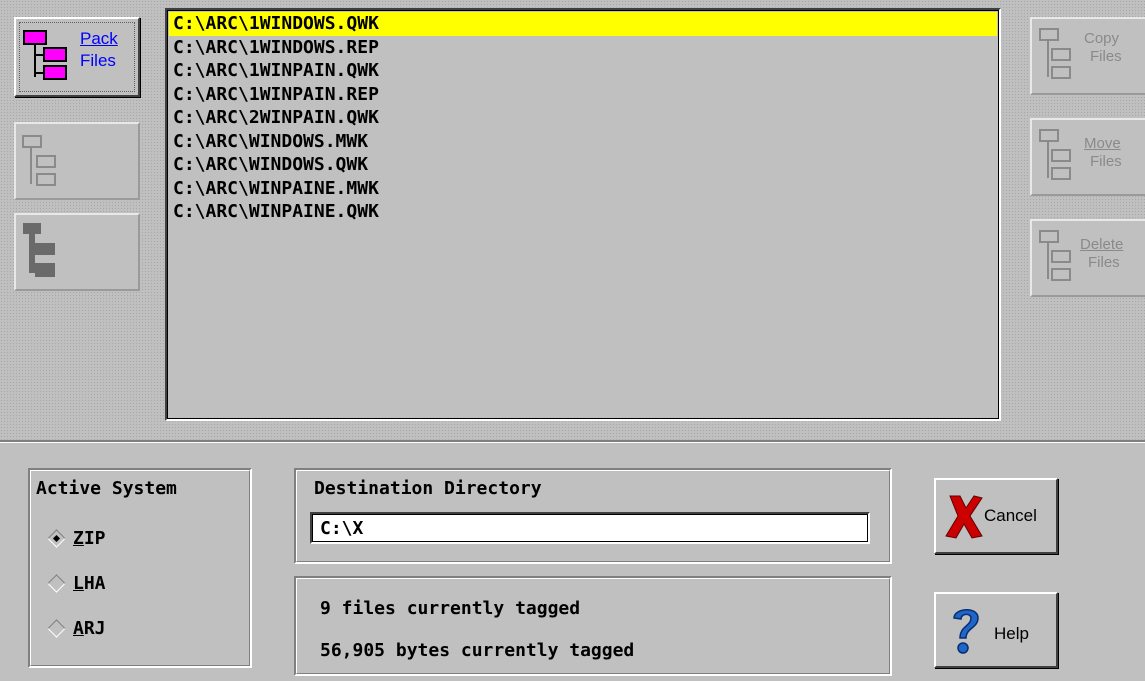 This screenshot has width=1145, height=681. What do you see at coordinates (583, 189) in the screenshot?
I see `file-list-item: C:\ARC\WINPAINE.MWK` at bounding box center [583, 189].